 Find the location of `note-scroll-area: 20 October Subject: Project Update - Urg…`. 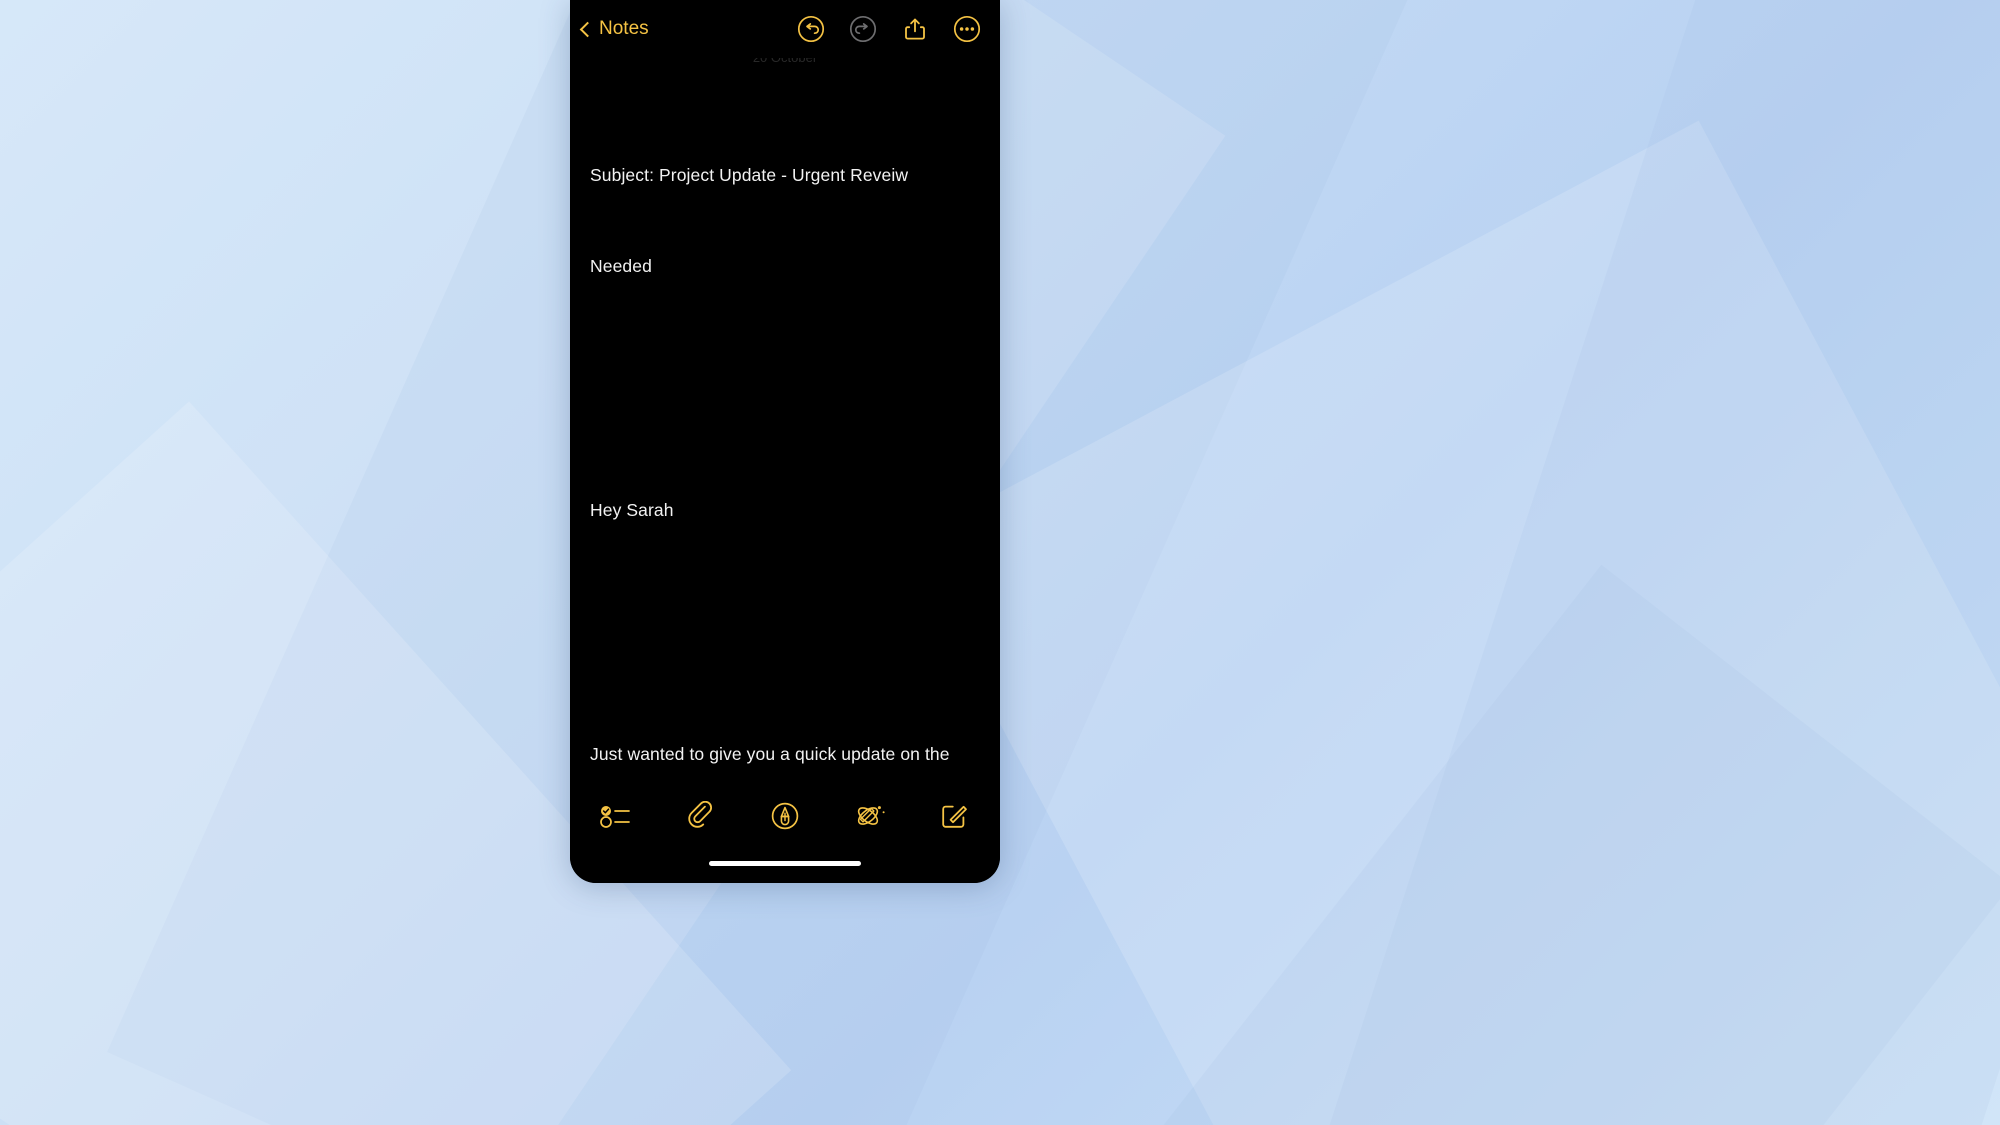

note-scroll-area: 20 October Subject: Project Update - Urg… is located at coordinates (785, 416).